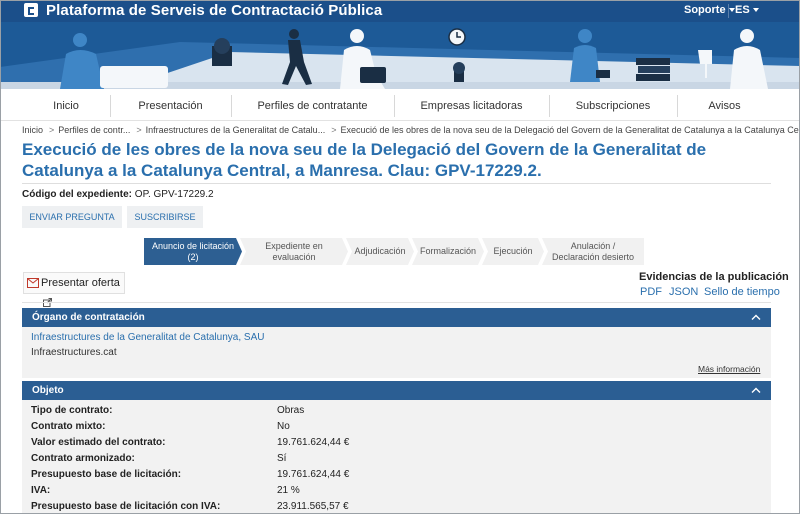  Describe the element at coordinates (88, 317) in the screenshot. I see `section-organo-title: Órgano de contratación` at that location.